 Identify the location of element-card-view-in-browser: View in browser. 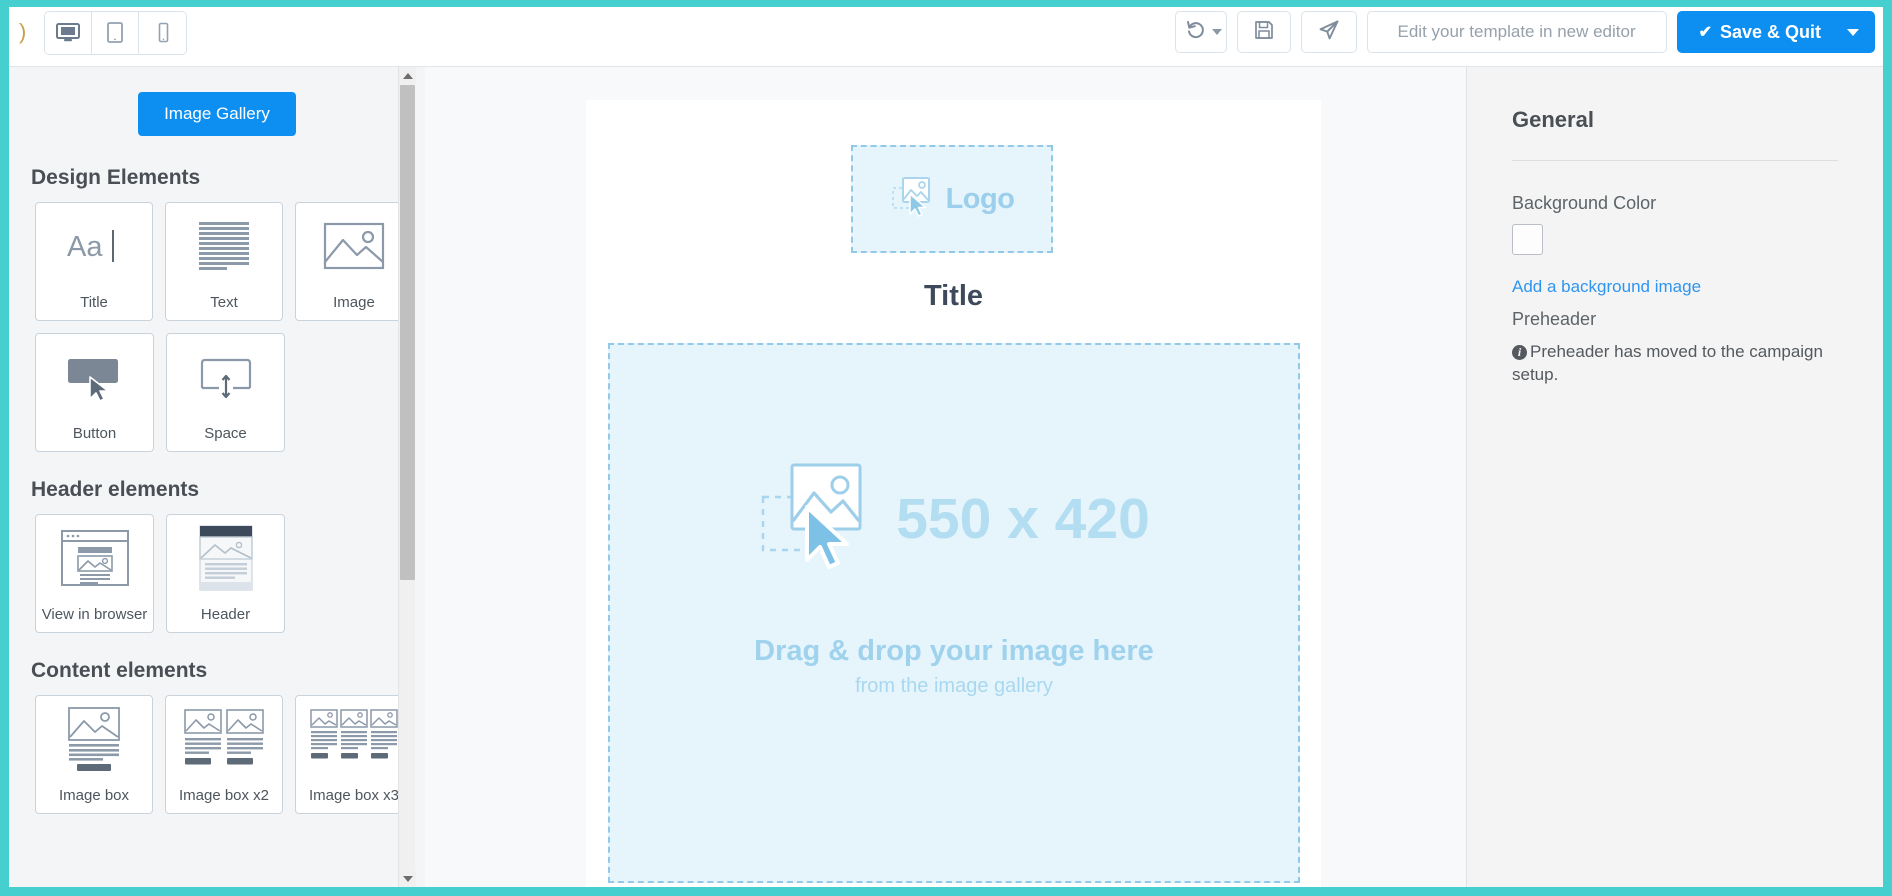
(94, 573).